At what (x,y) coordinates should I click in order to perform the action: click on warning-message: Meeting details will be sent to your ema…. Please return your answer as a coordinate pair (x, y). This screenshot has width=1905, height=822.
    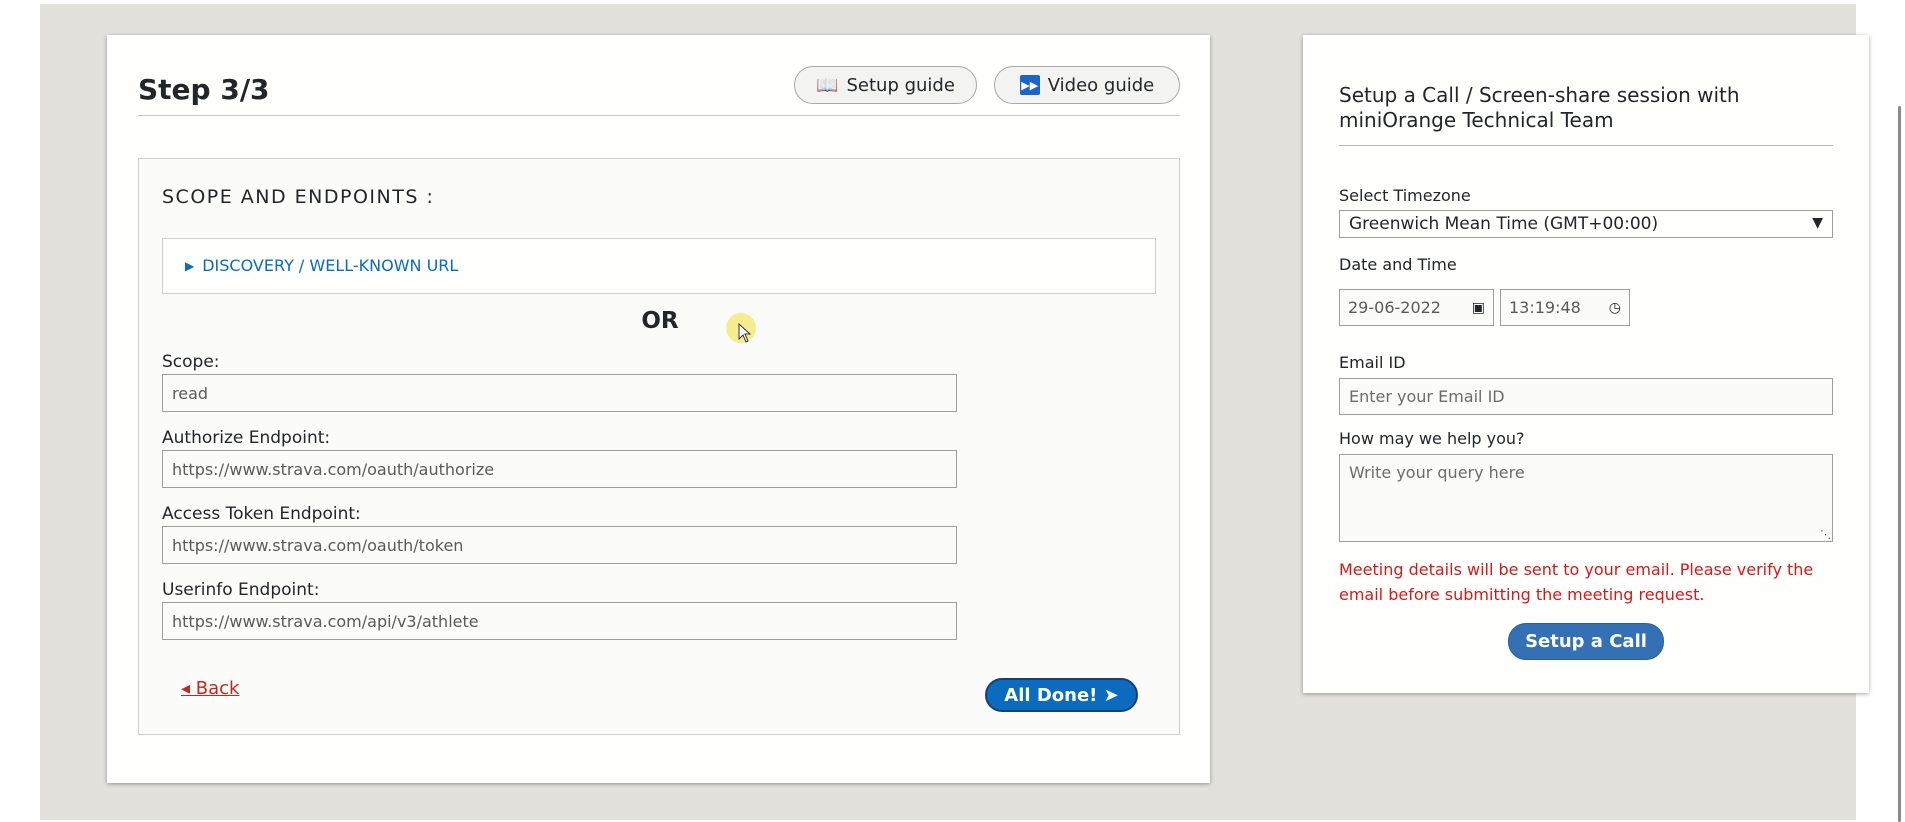
    Looking at the image, I should click on (1576, 582).